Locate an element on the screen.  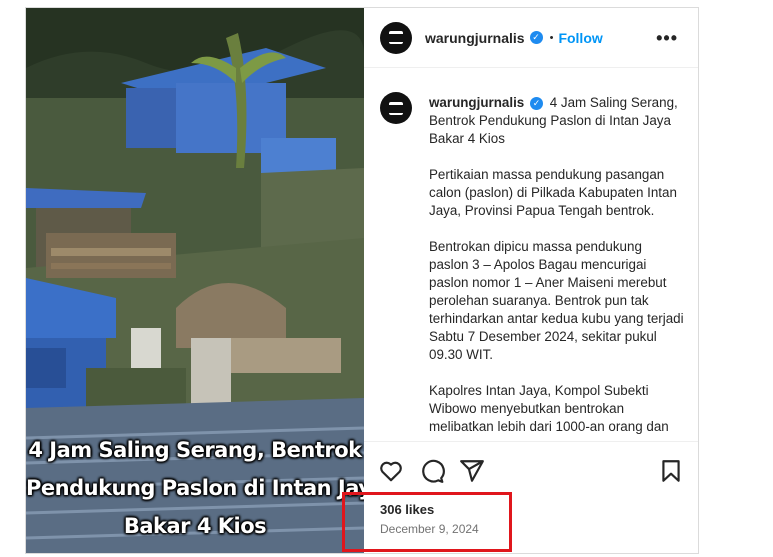
comment-icon is located at coordinates (432, 471).